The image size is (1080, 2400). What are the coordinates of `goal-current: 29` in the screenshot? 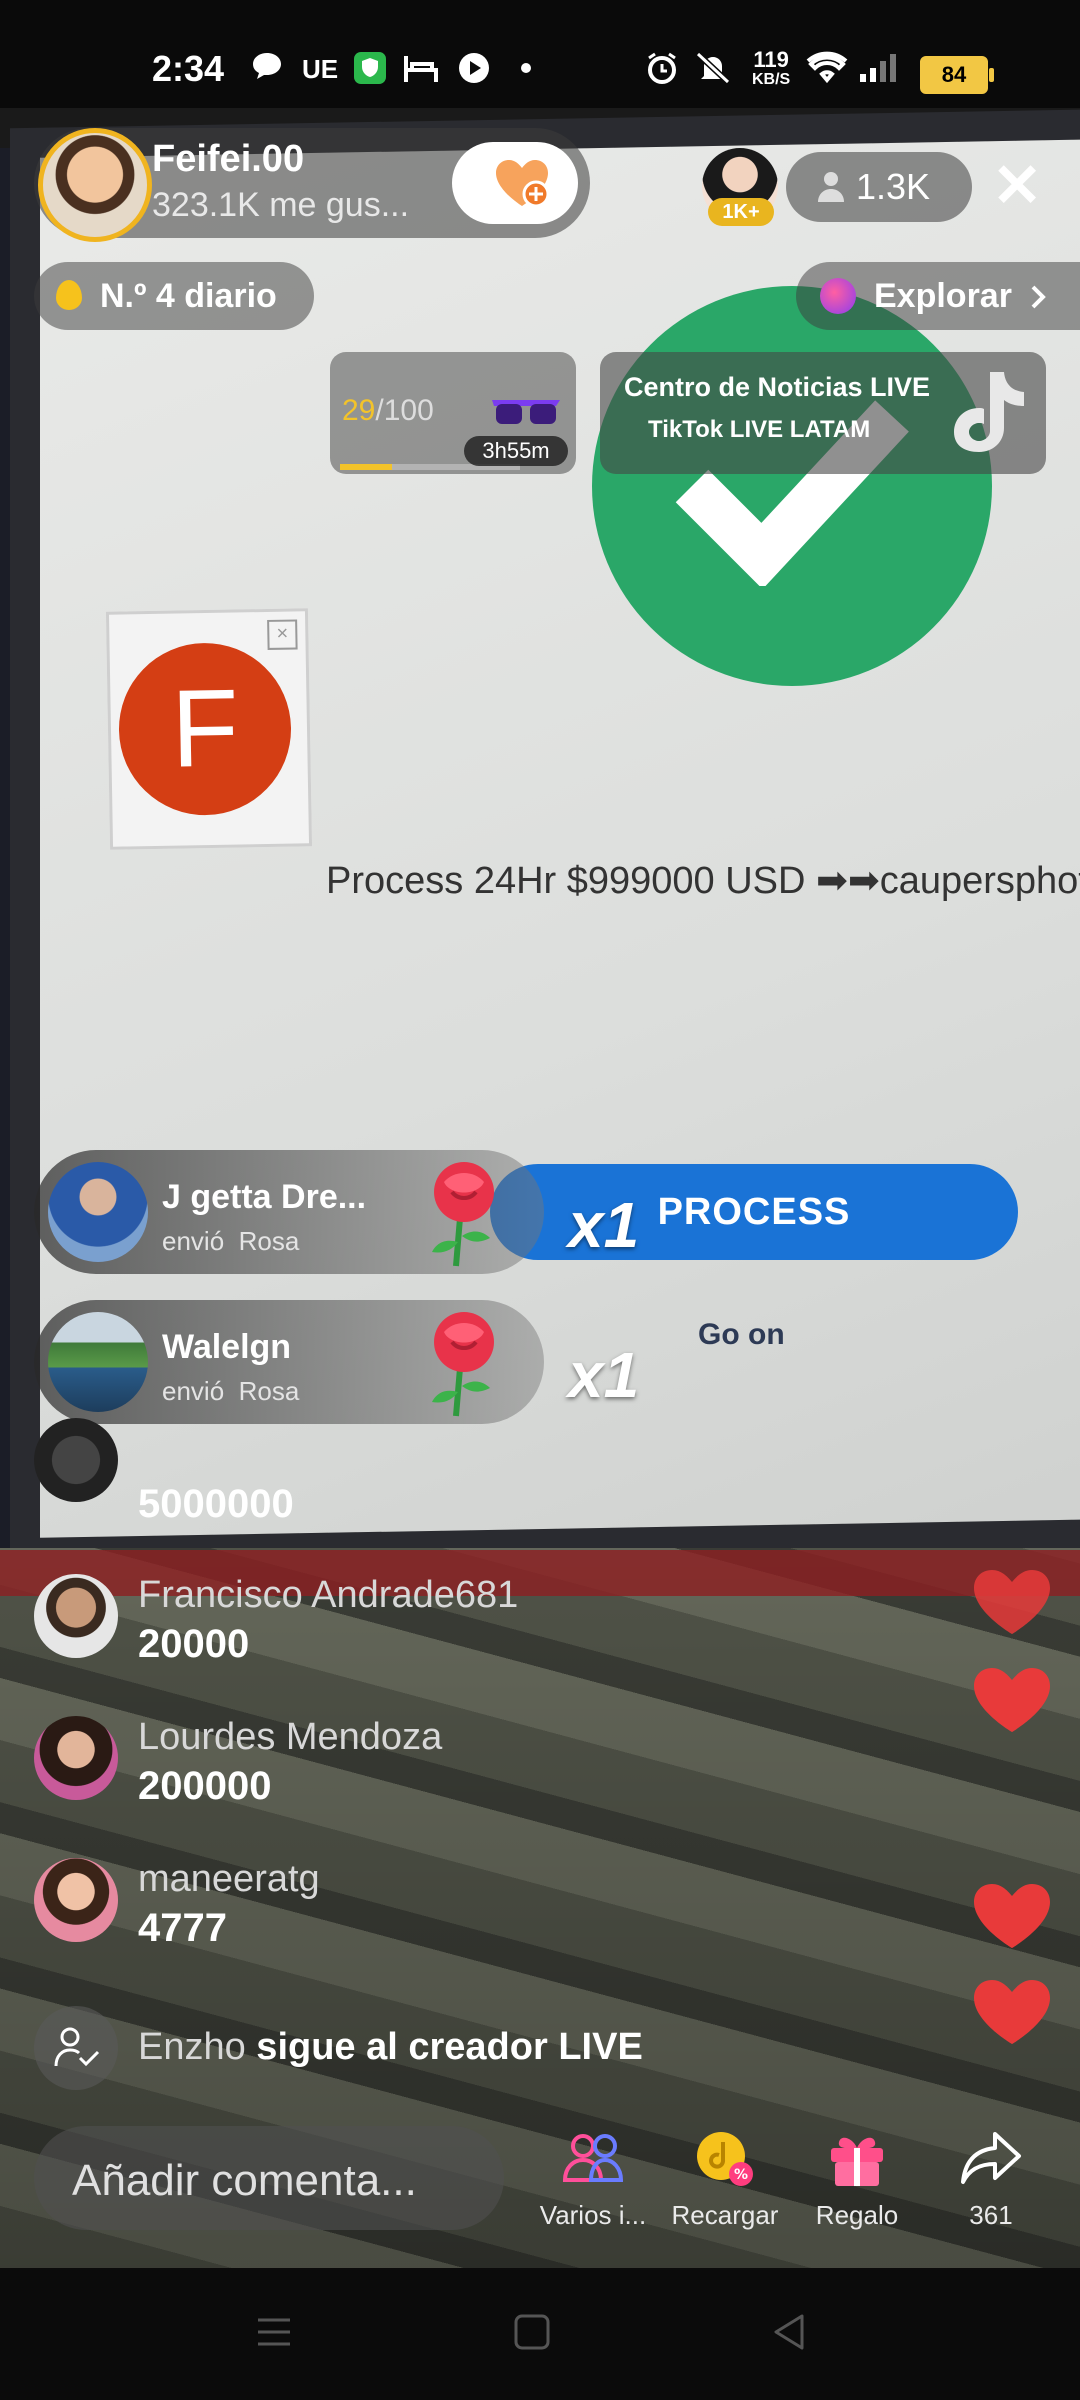 It's located at (359, 410).